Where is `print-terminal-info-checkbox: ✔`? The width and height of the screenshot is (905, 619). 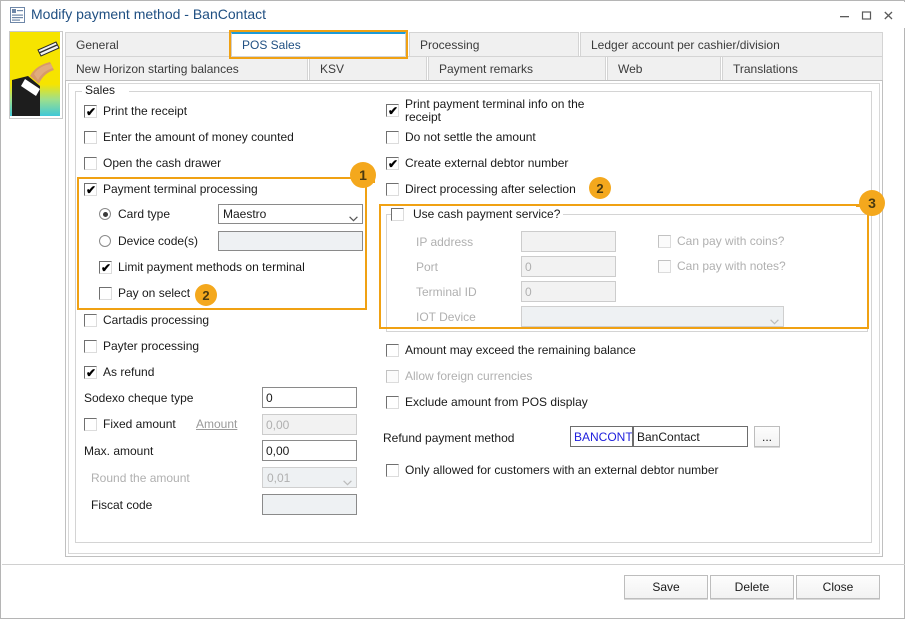
print-terminal-info-checkbox: ✔ is located at coordinates (392, 110).